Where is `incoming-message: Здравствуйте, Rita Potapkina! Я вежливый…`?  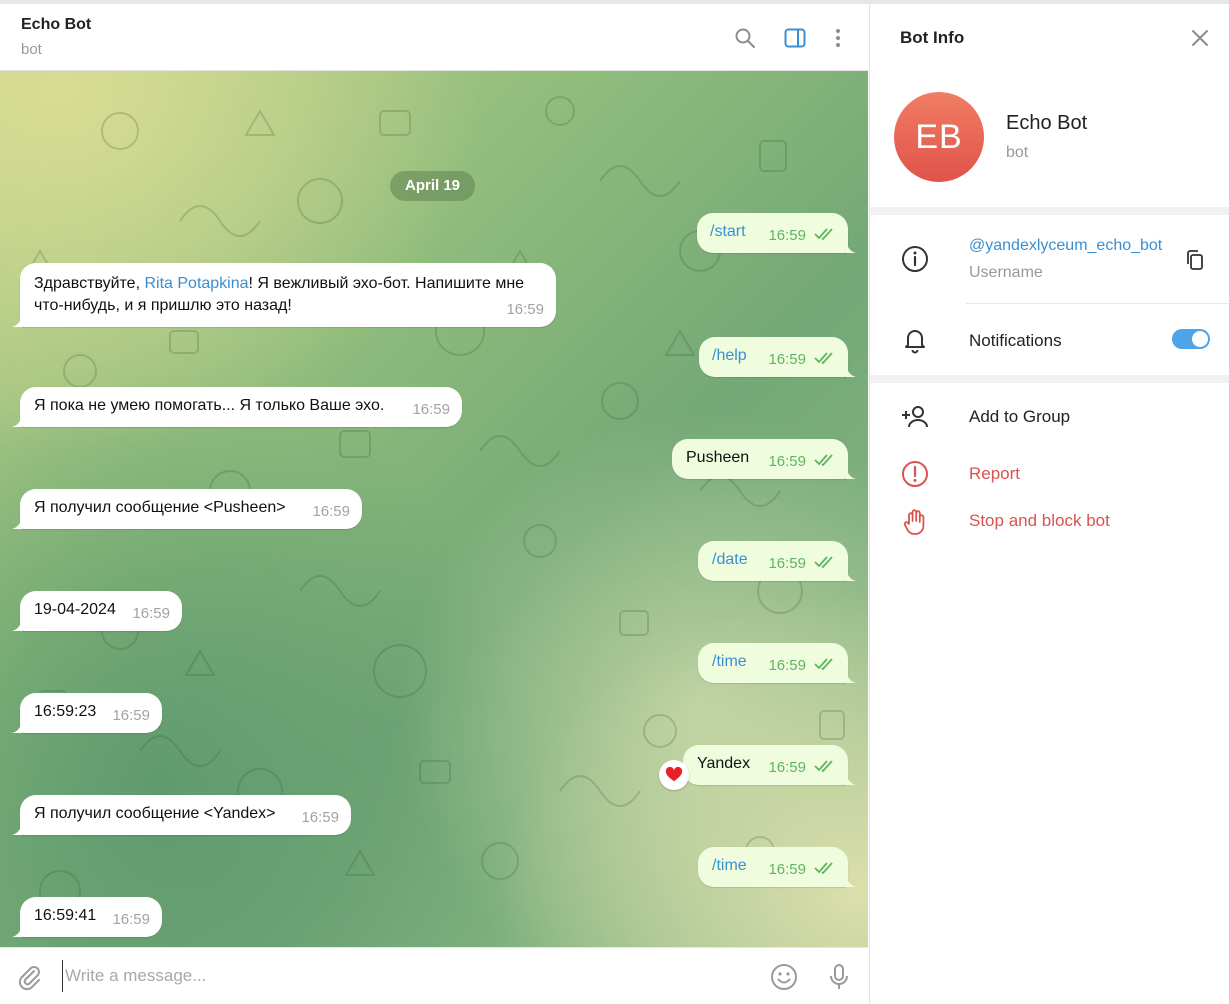
incoming-message: Здравствуйте, Rita Potapkina! Я вежливый… is located at coordinates (284, 295).